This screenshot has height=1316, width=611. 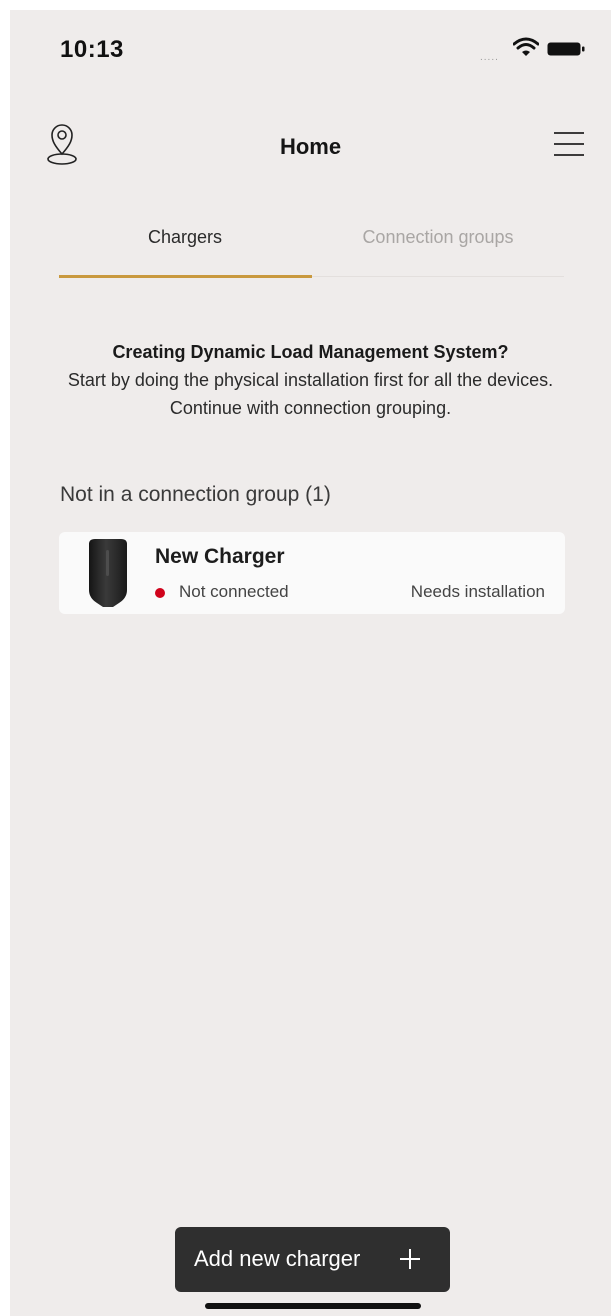 What do you see at coordinates (108, 573) in the screenshot?
I see `charger-device-icon` at bounding box center [108, 573].